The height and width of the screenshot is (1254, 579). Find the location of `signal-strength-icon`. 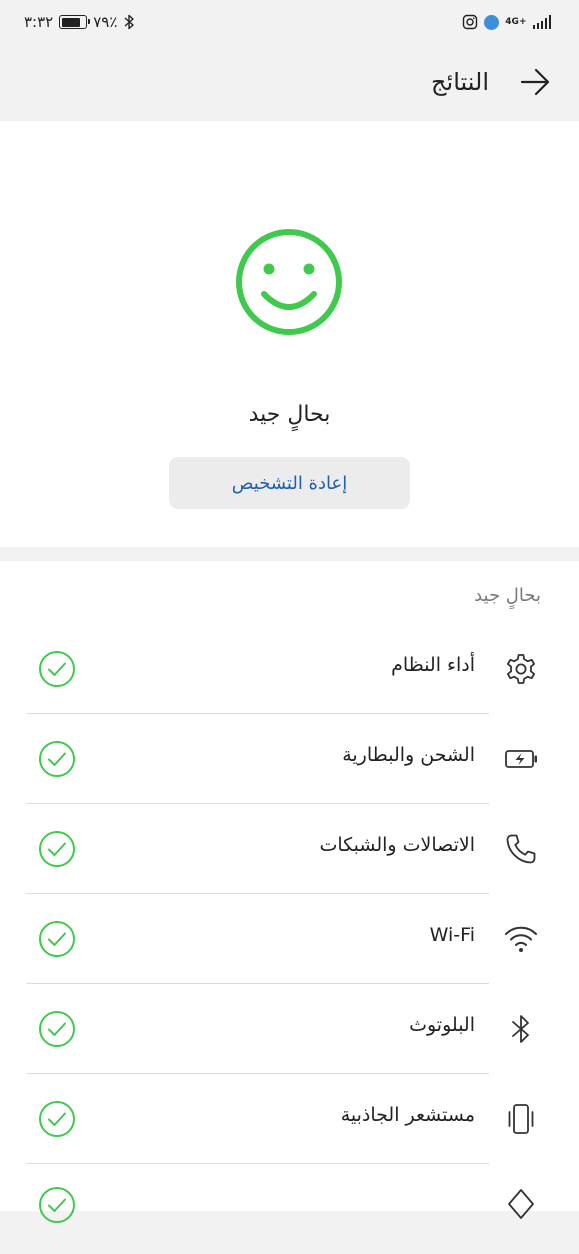

signal-strength-icon is located at coordinates (541, 22).